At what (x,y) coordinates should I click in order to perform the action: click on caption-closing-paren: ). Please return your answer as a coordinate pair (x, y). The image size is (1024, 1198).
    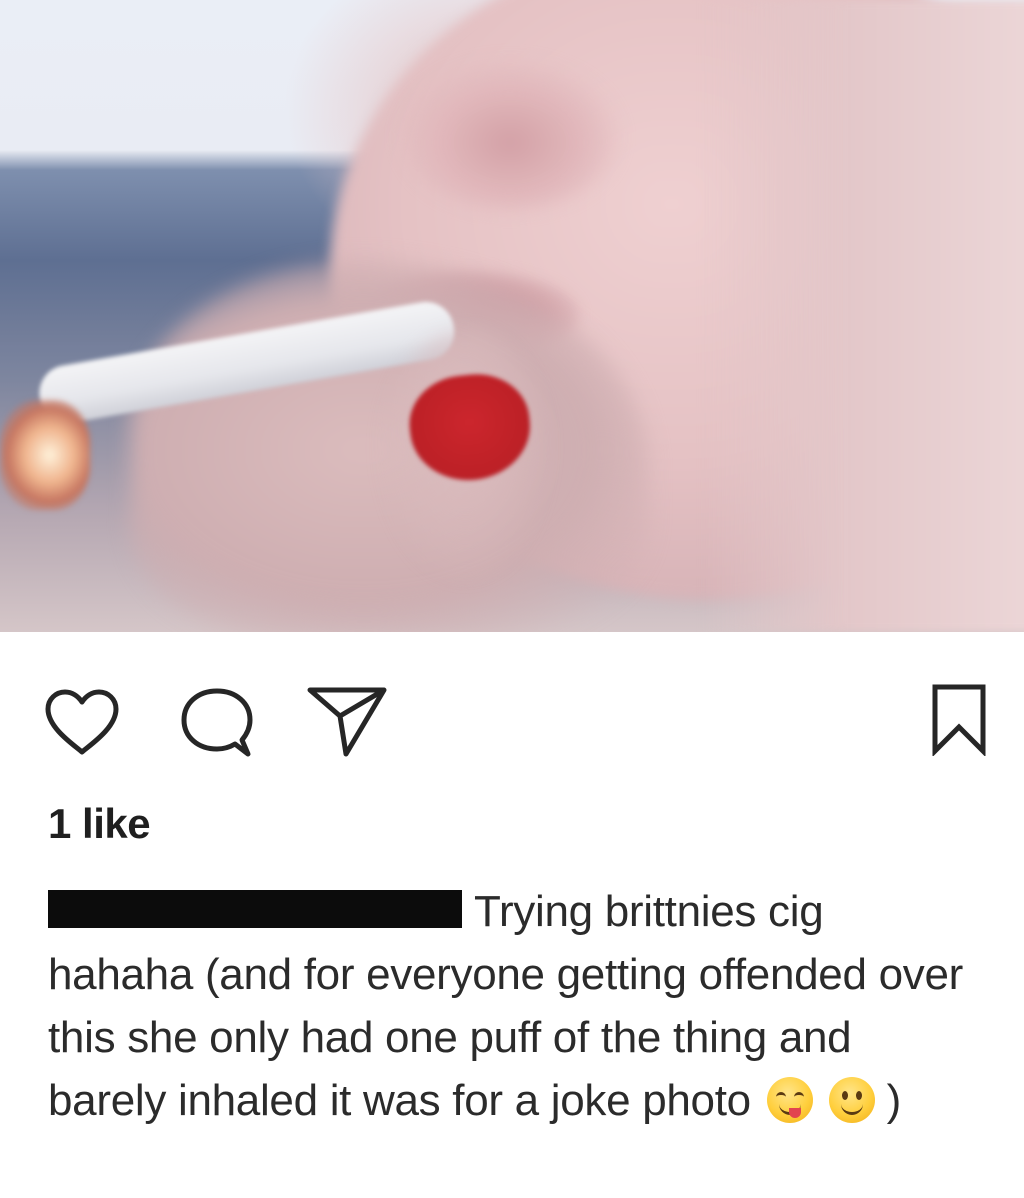
    Looking at the image, I should click on (894, 1100).